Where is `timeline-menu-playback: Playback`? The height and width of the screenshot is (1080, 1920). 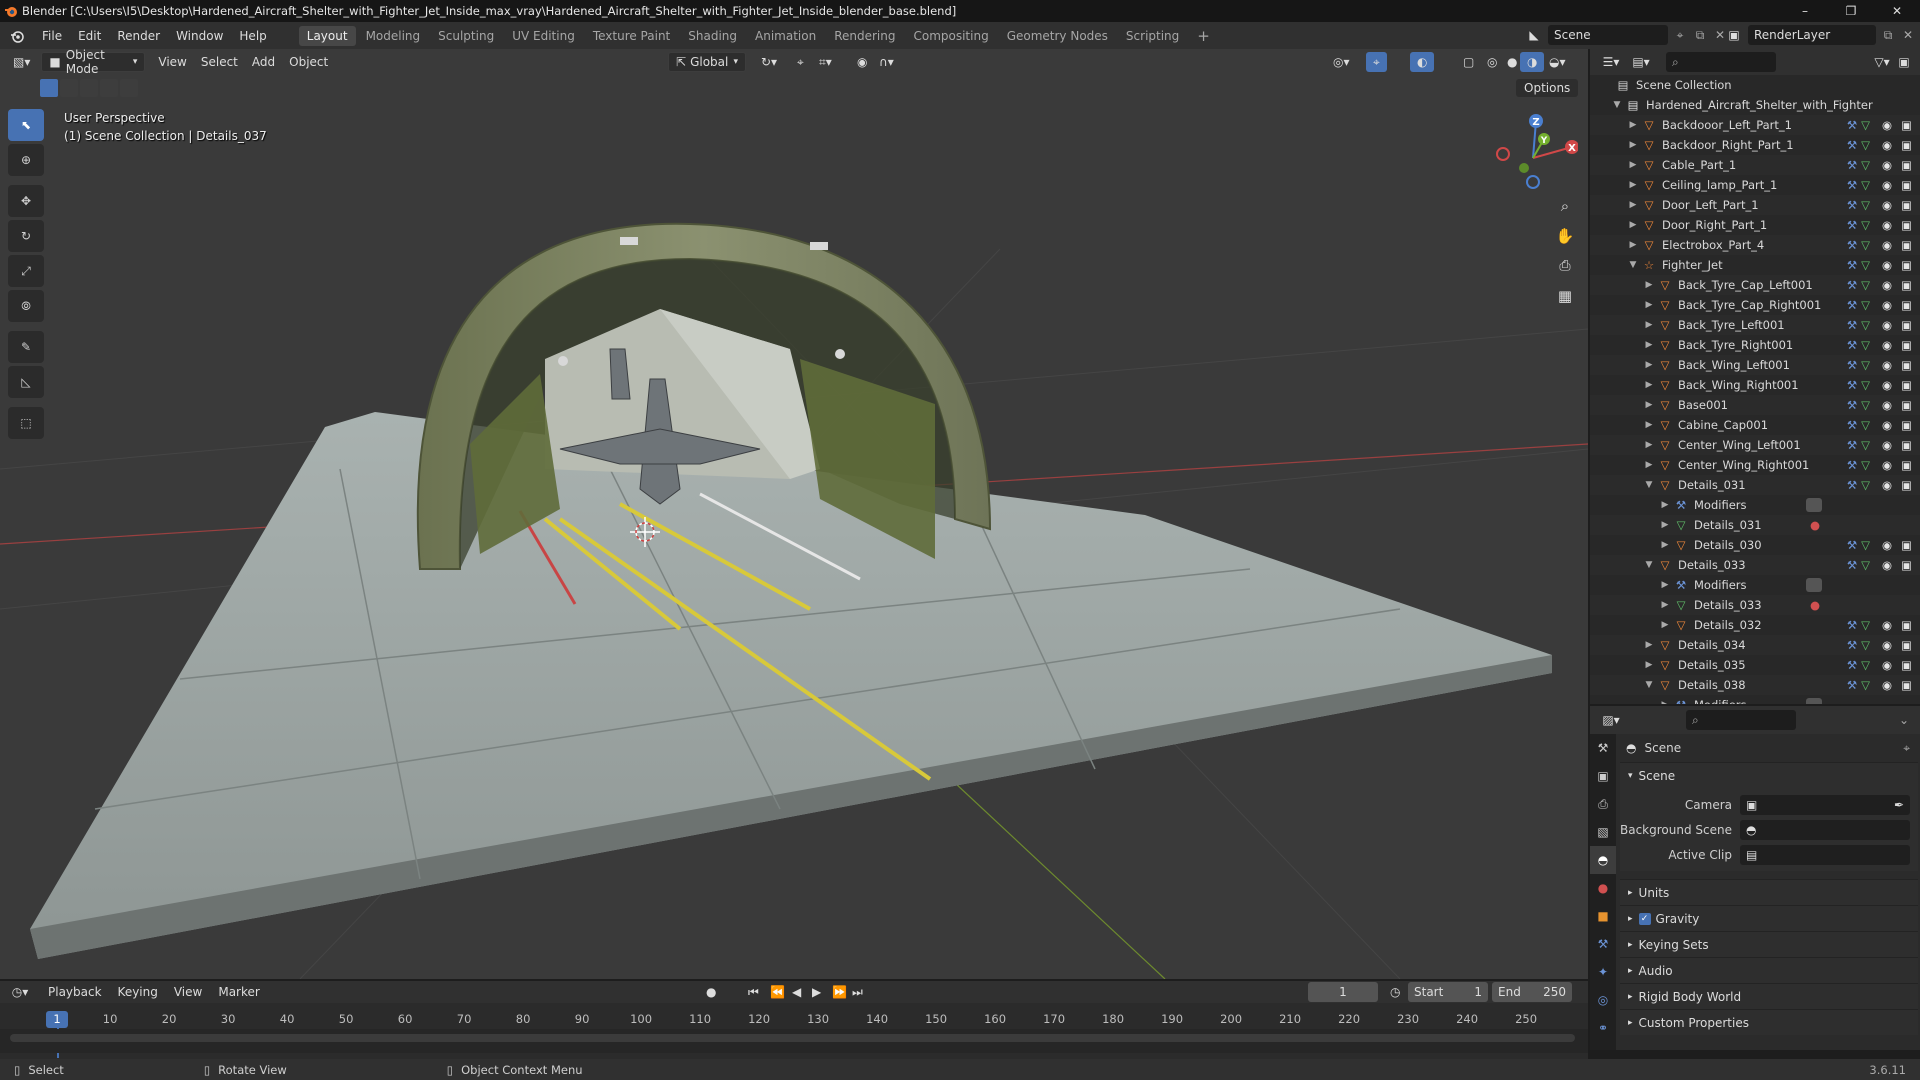 timeline-menu-playback: Playback is located at coordinates (75, 992).